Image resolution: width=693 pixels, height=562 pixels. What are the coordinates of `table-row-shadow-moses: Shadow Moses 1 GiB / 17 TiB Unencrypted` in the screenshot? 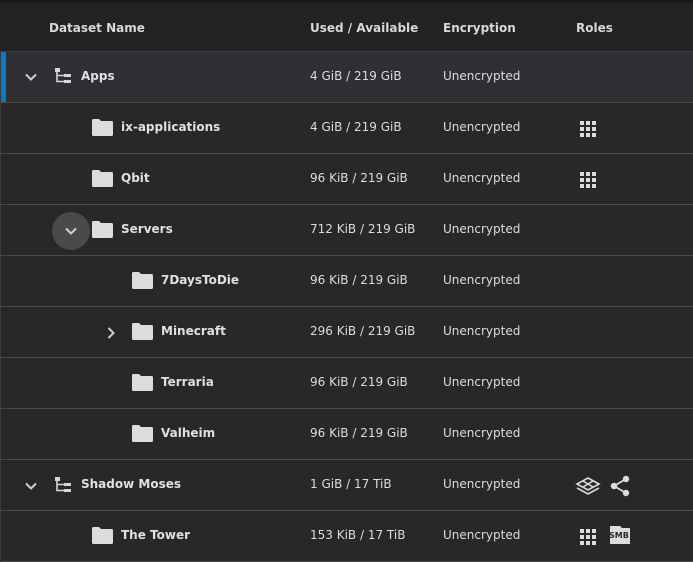 It's located at (346, 485).